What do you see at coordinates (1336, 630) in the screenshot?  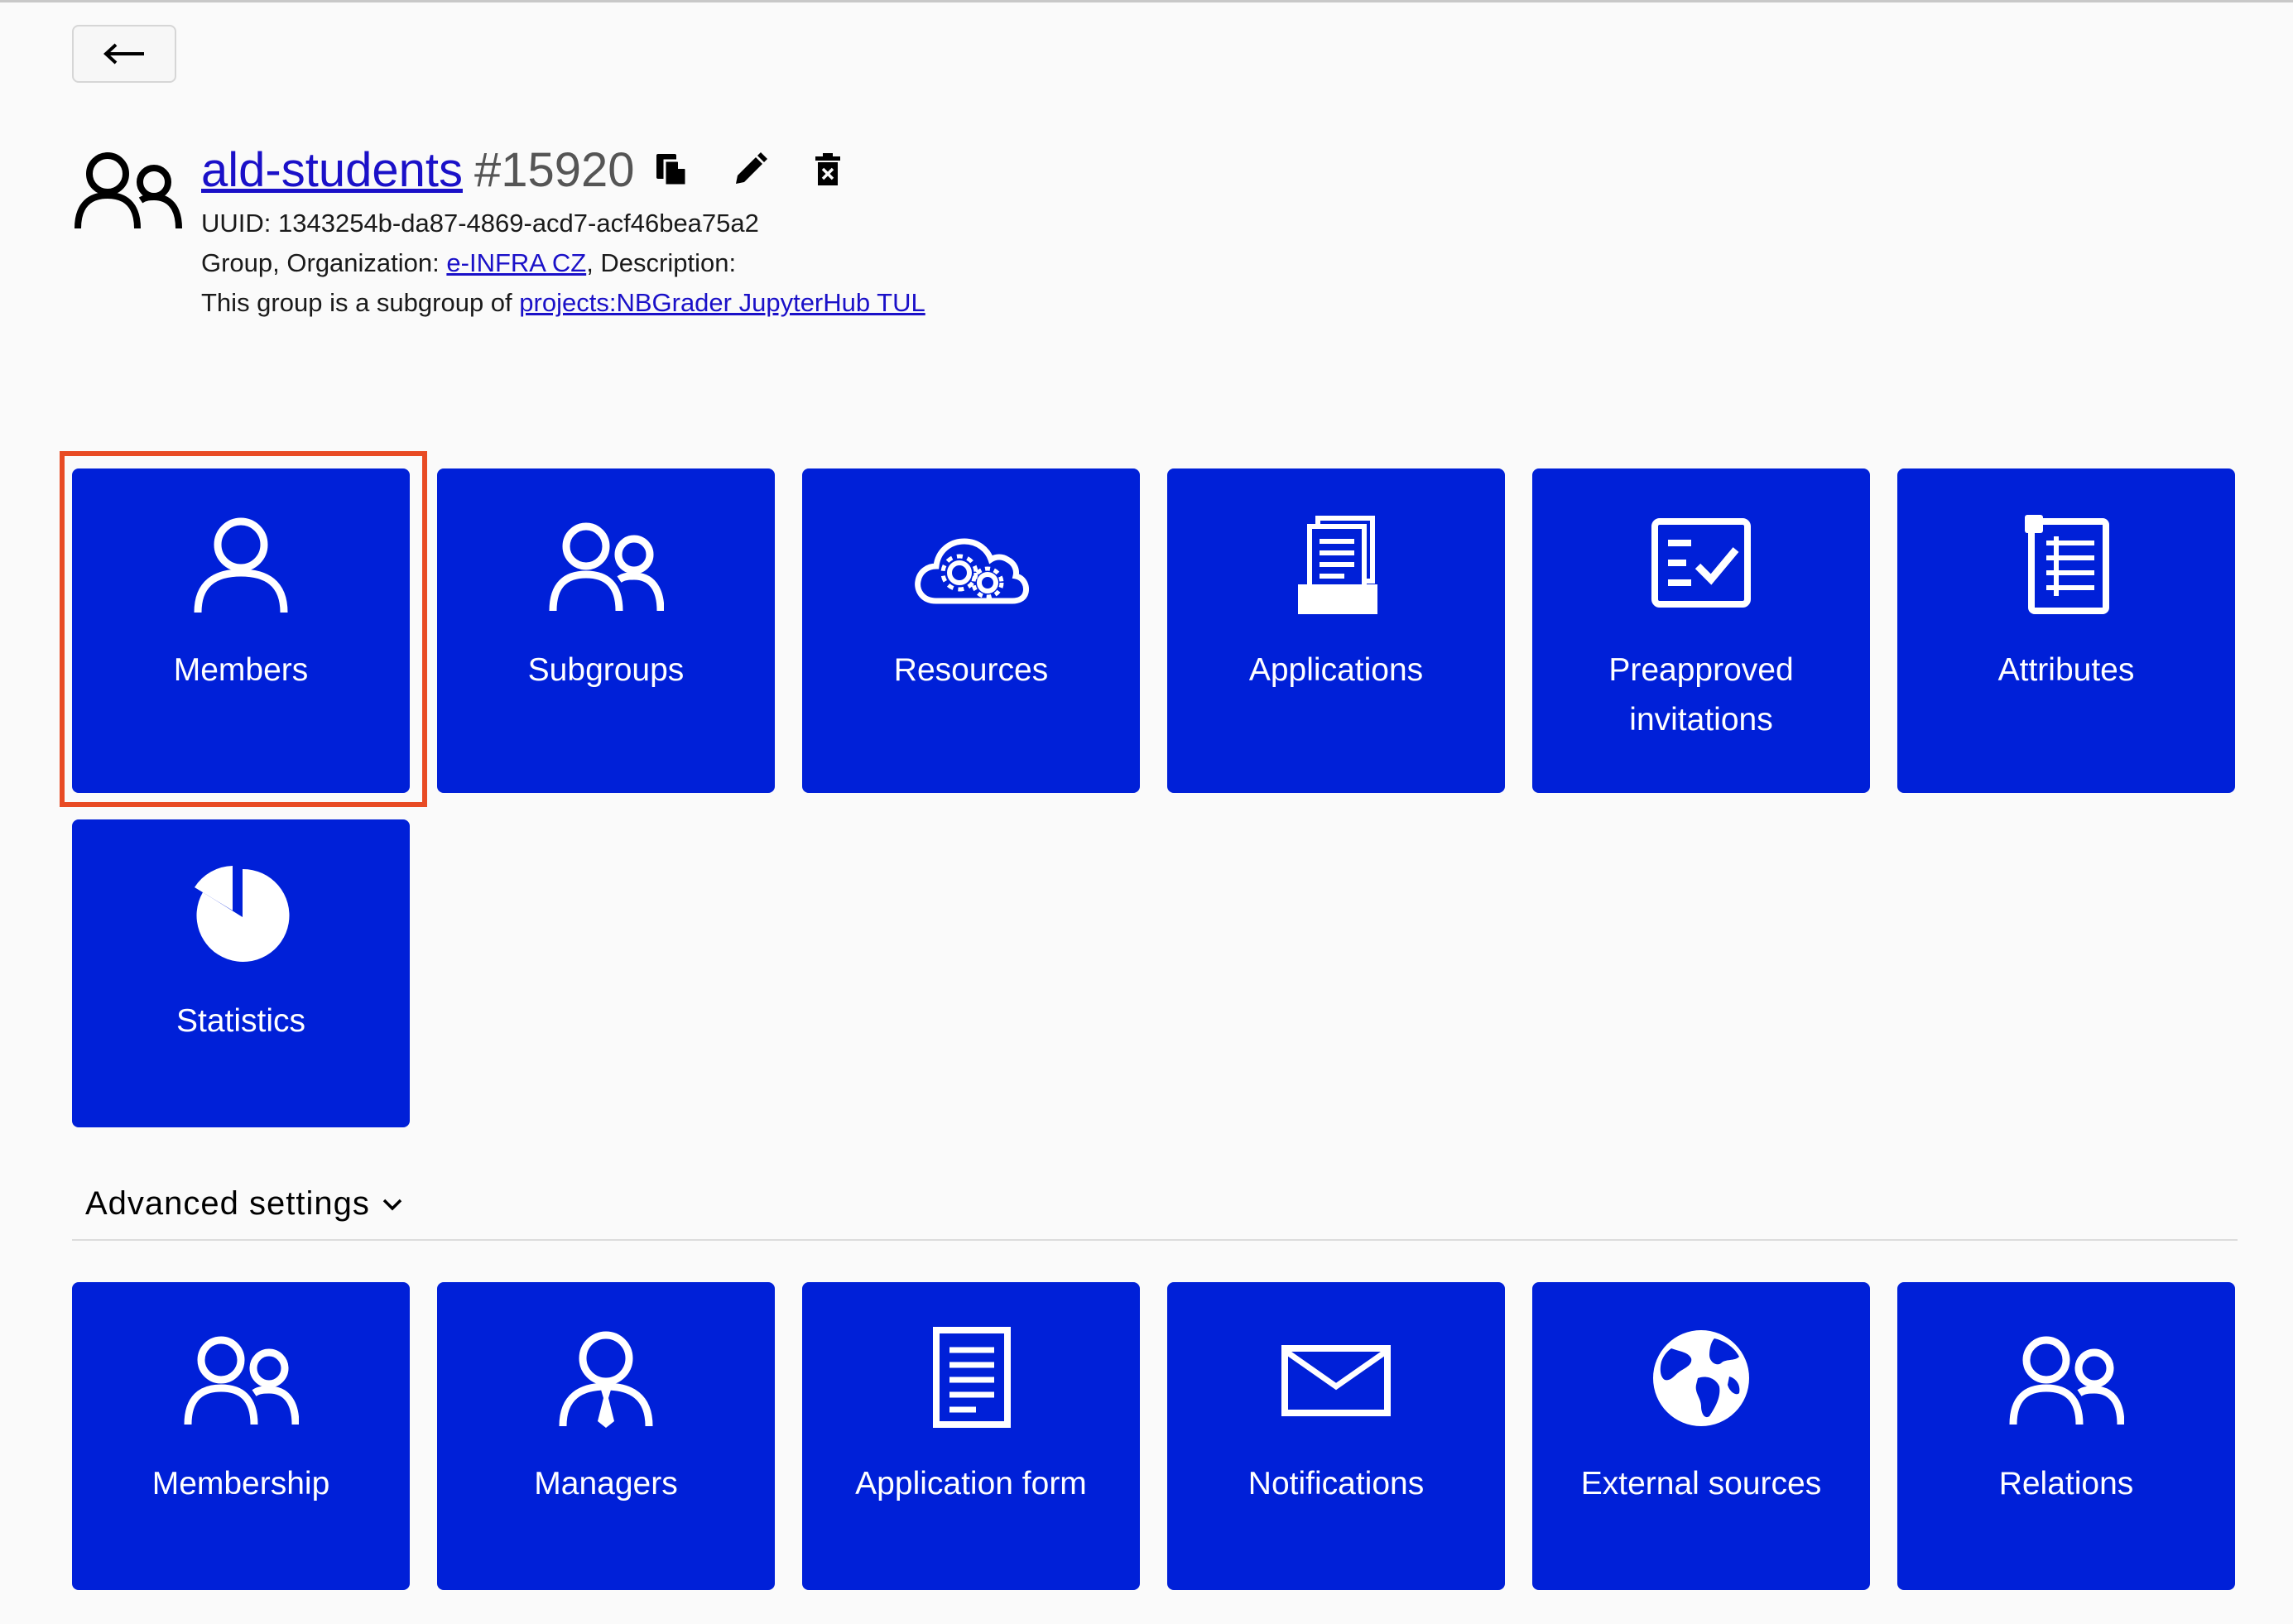 I see `tile-applications: Applications` at bounding box center [1336, 630].